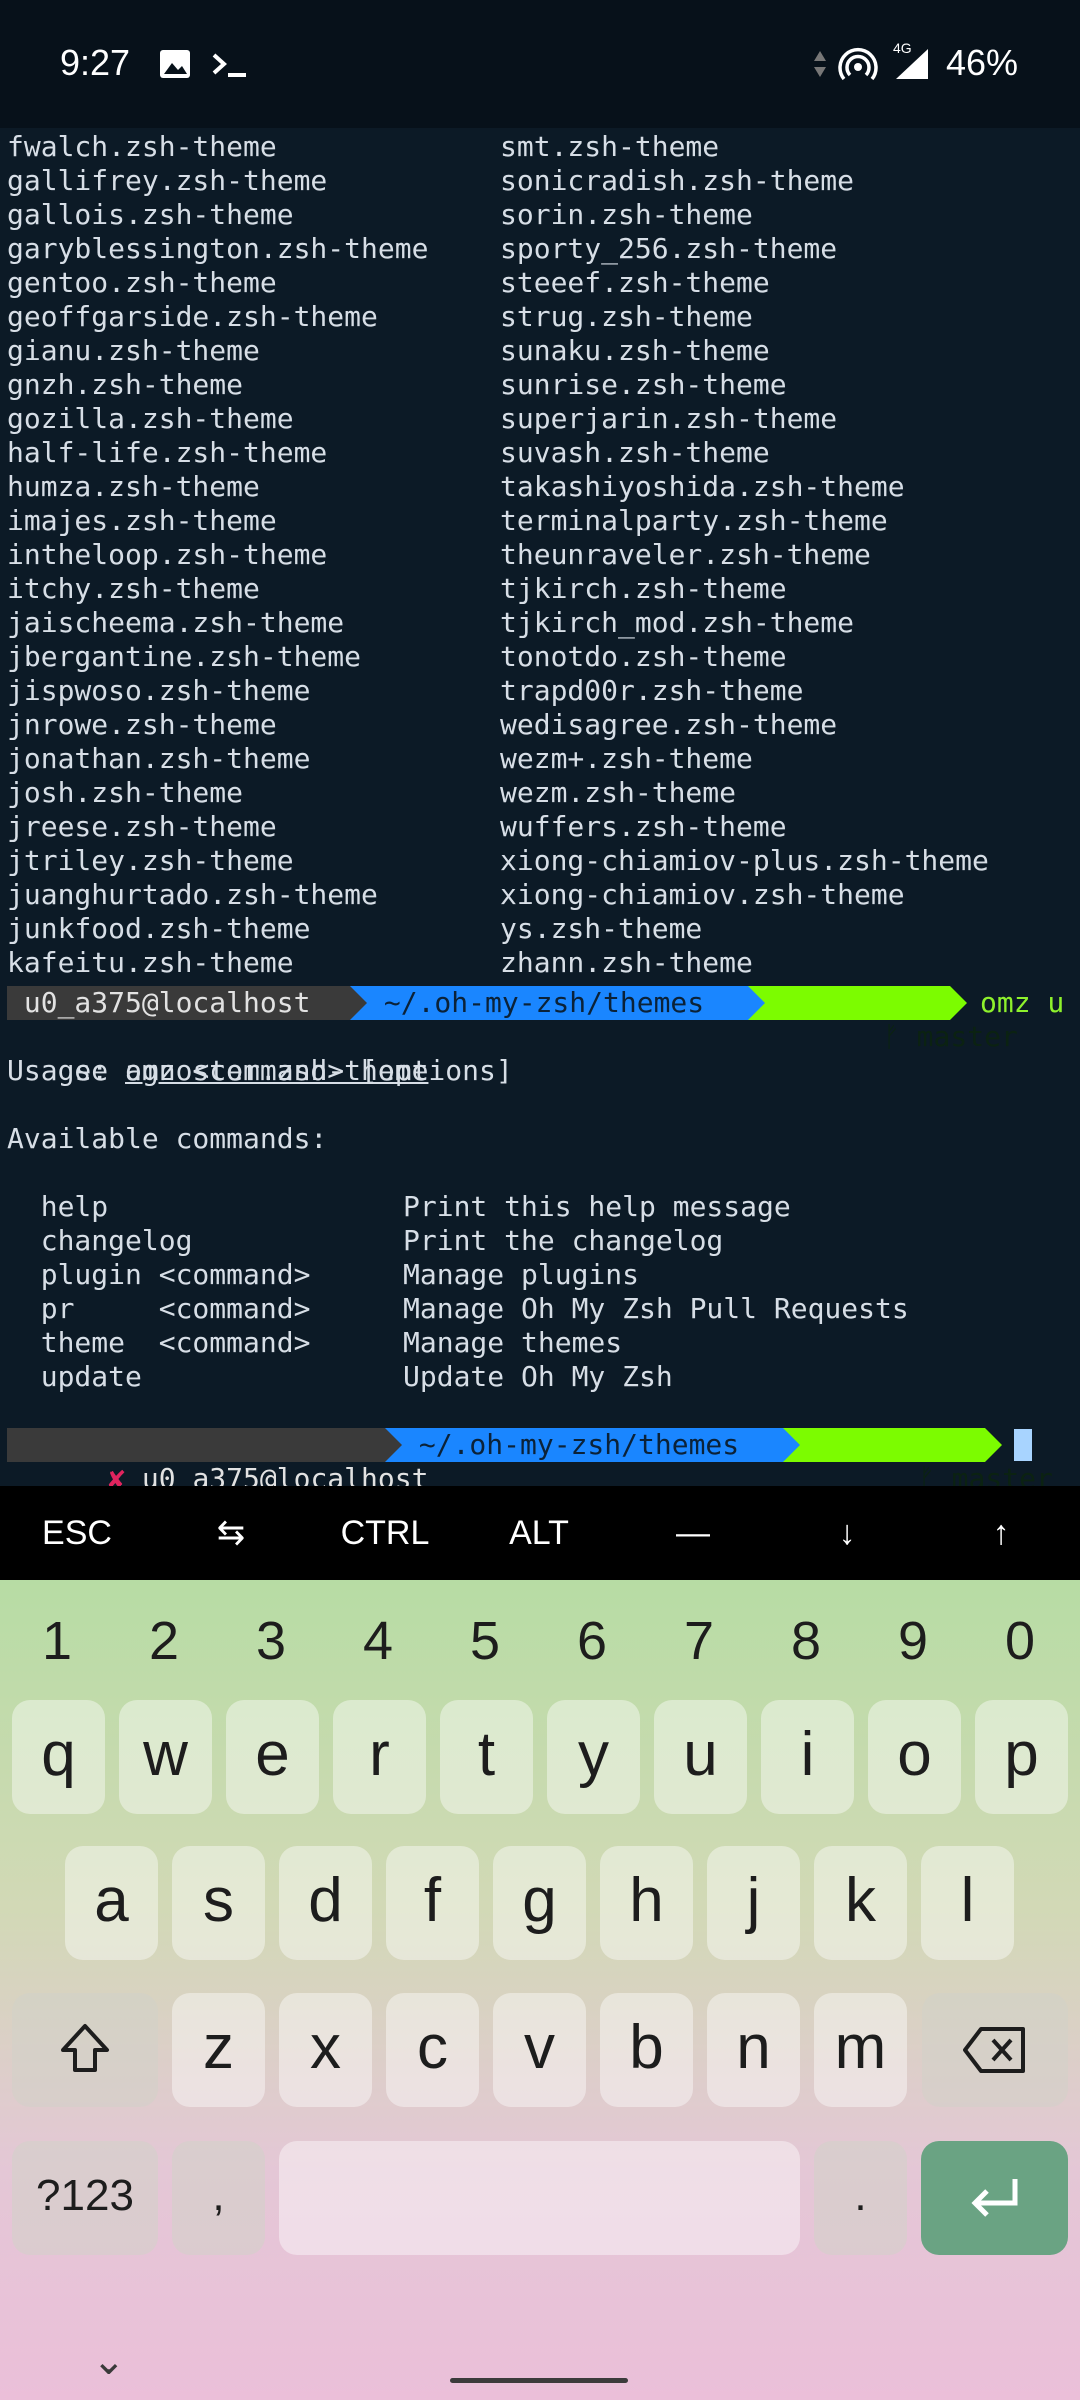 The image size is (1080, 2400). I want to click on key-d: d, so click(325, 1903).